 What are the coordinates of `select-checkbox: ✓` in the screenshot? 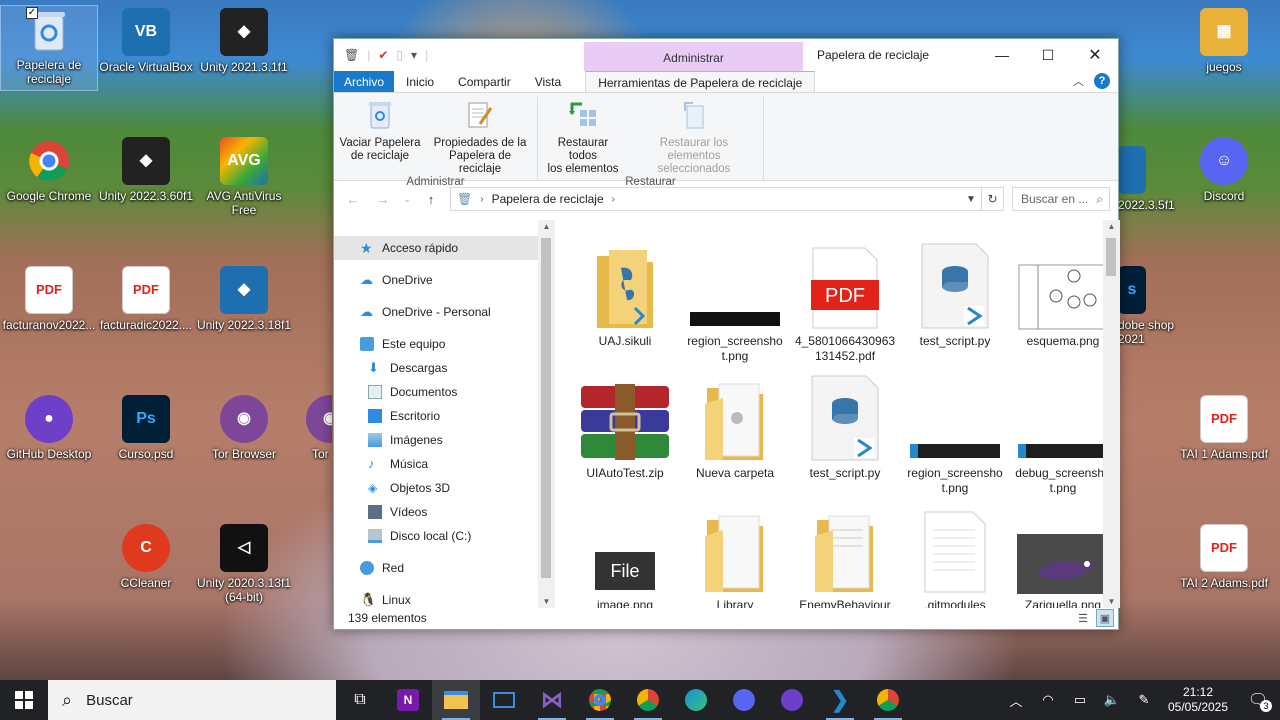 It's located at (32, 13).